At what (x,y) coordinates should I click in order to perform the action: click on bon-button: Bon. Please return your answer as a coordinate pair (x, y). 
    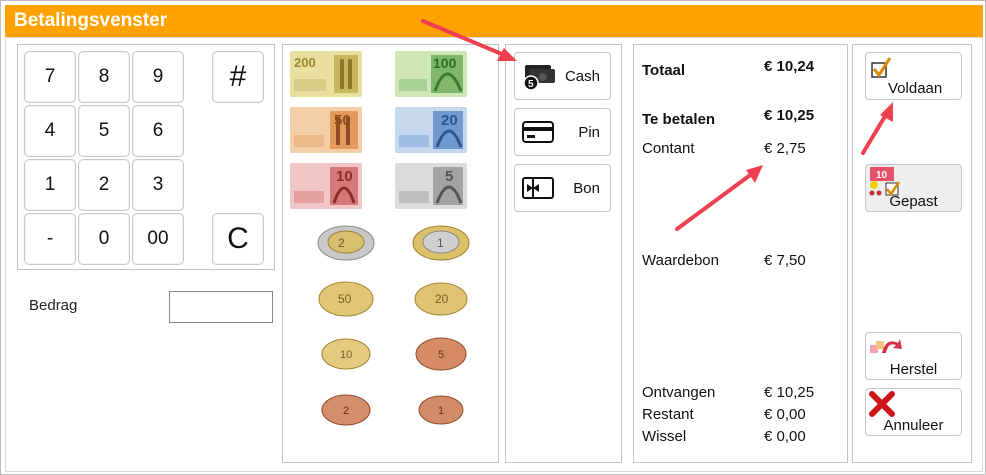
    Looking at the image, I should click on (562, 188).